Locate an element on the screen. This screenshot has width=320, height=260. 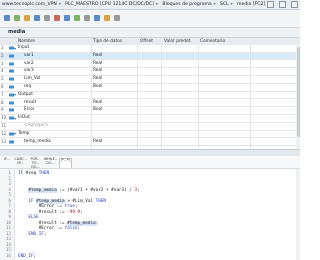
row-number: 10 is located at coordinates (4, 118).